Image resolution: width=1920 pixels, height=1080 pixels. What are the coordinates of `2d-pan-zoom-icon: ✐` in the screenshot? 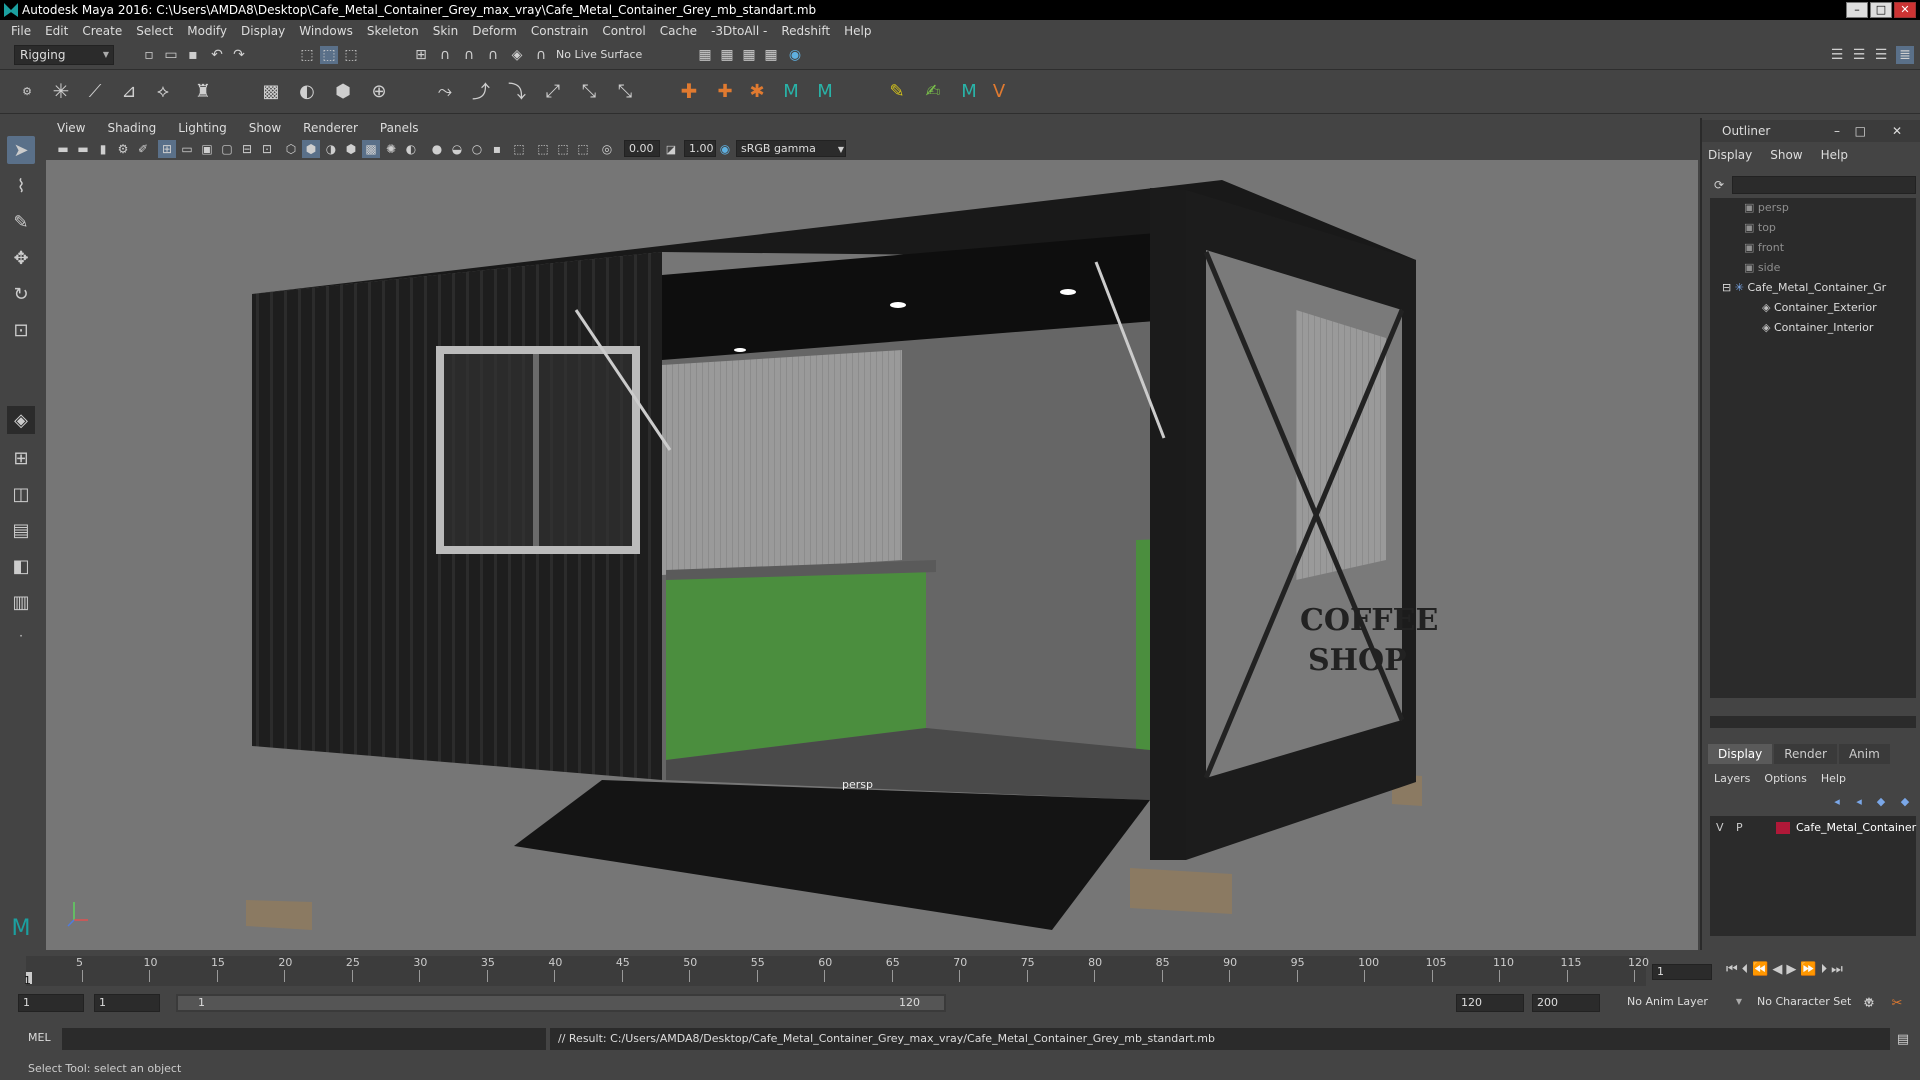 It's located at (143, 149).